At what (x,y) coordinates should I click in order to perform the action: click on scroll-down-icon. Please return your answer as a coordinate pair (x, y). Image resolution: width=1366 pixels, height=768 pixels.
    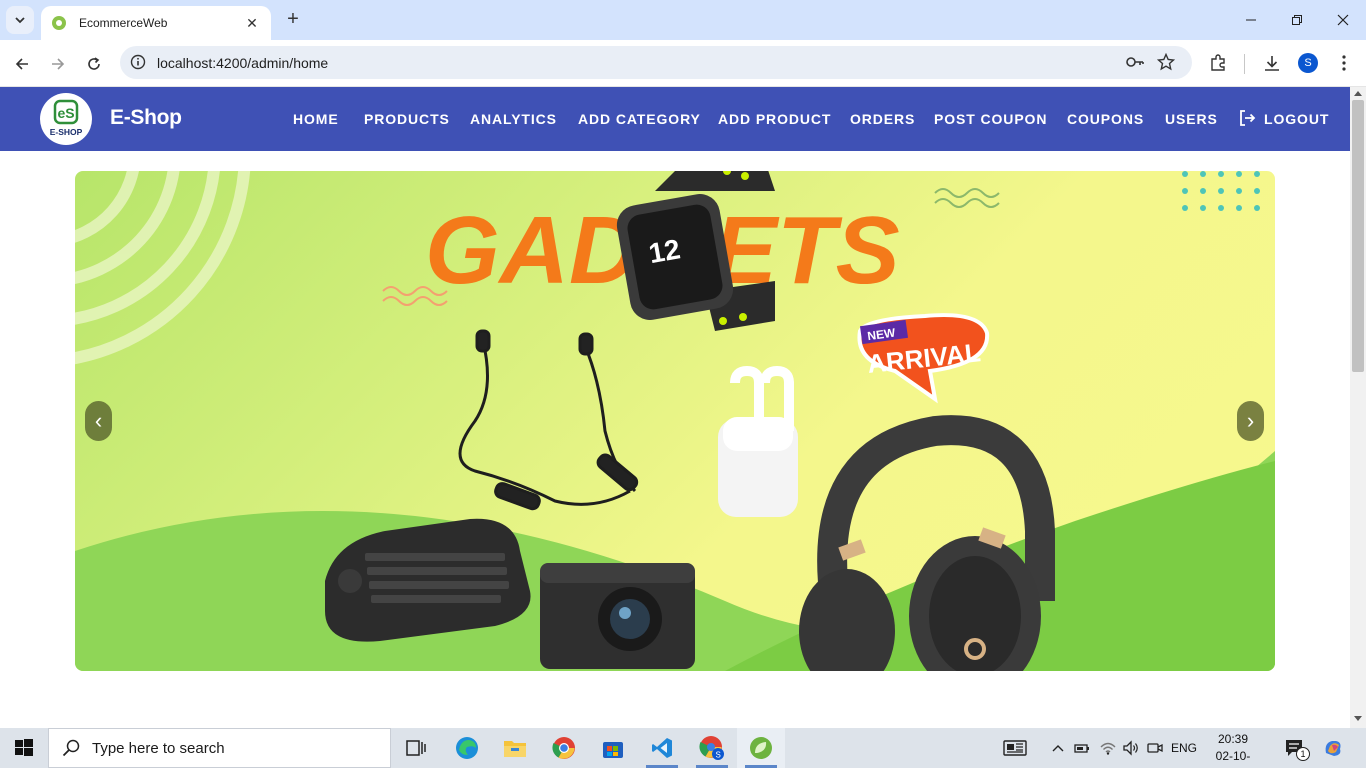
    Looking at the image, I should click on (1358, 719).